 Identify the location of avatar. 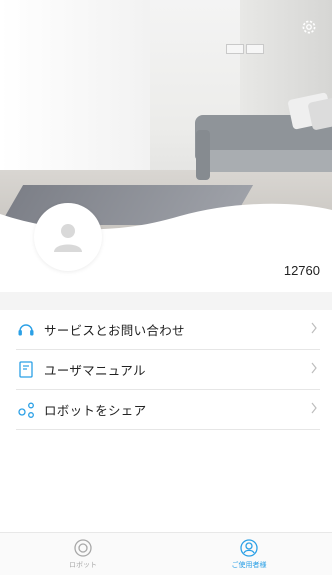
(68, 237).